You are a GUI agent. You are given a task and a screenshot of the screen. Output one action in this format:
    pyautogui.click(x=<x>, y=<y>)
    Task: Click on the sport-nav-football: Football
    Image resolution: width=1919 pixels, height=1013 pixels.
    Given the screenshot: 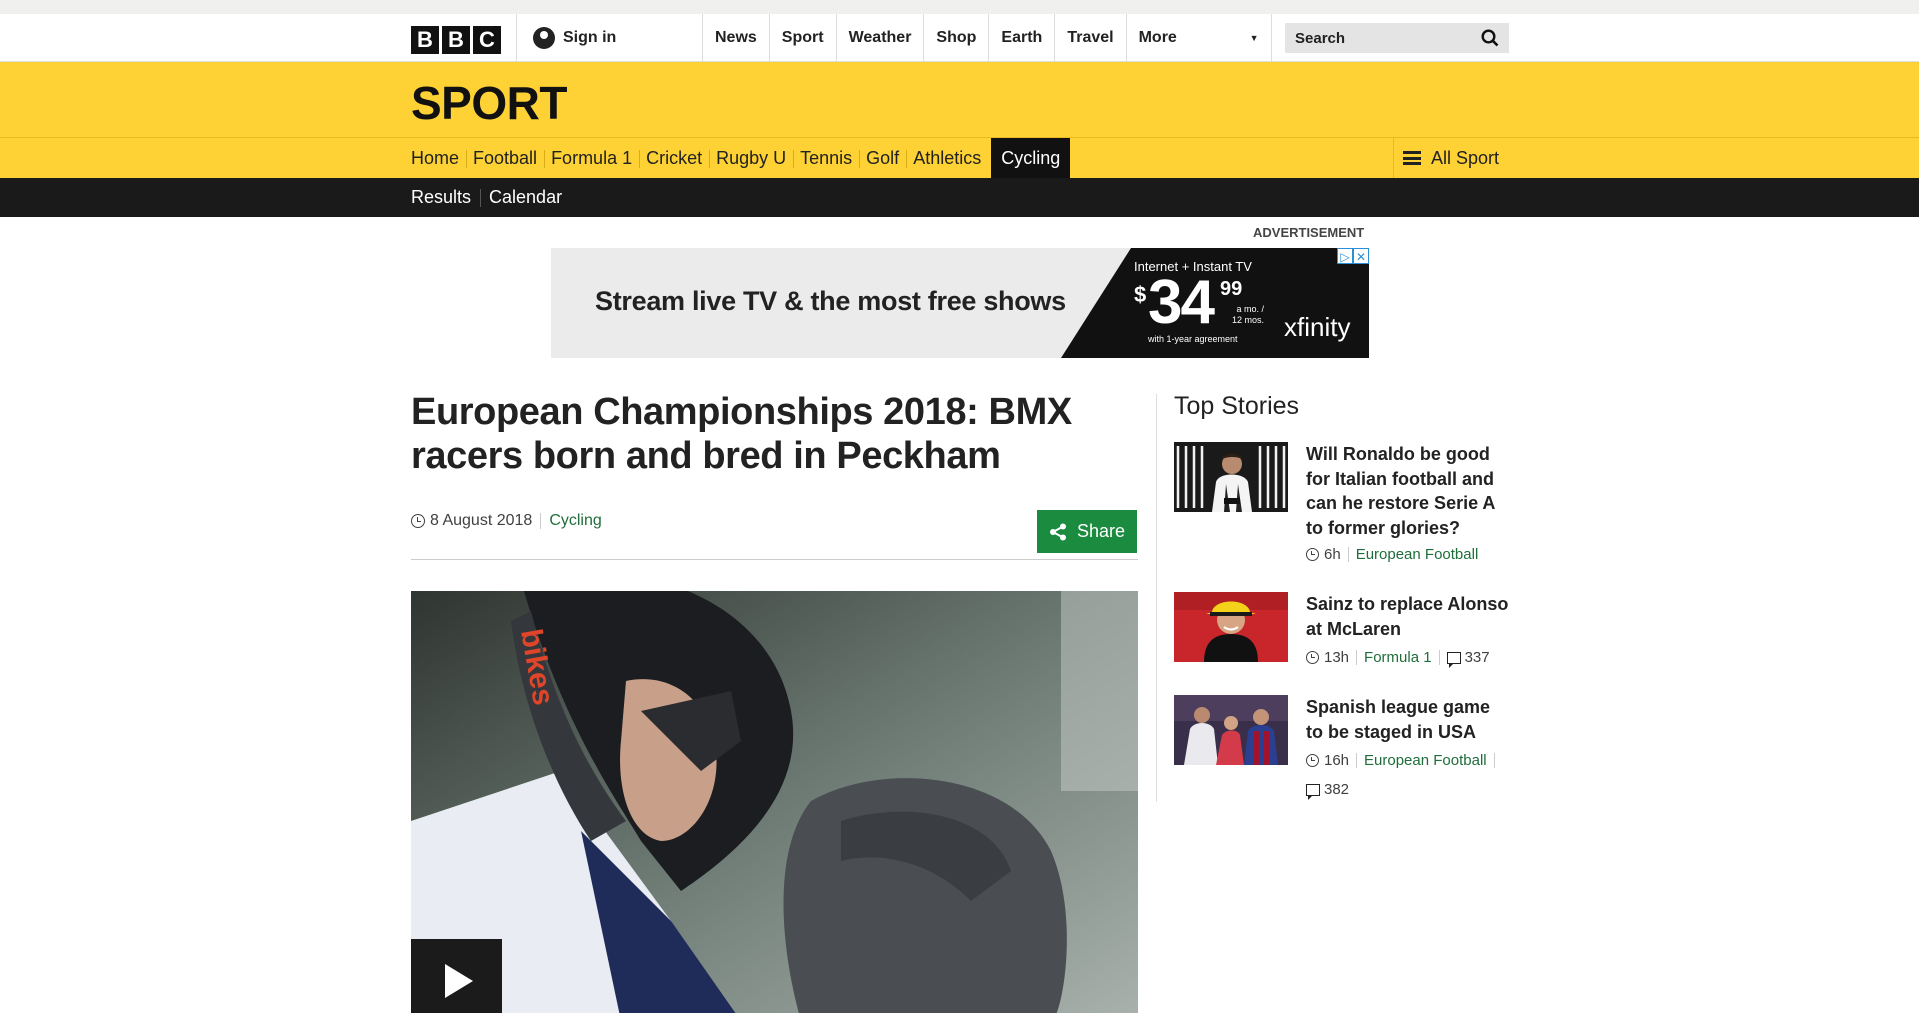 What is the action you would take?
    pyautogui.click(x=505, y=158)
    